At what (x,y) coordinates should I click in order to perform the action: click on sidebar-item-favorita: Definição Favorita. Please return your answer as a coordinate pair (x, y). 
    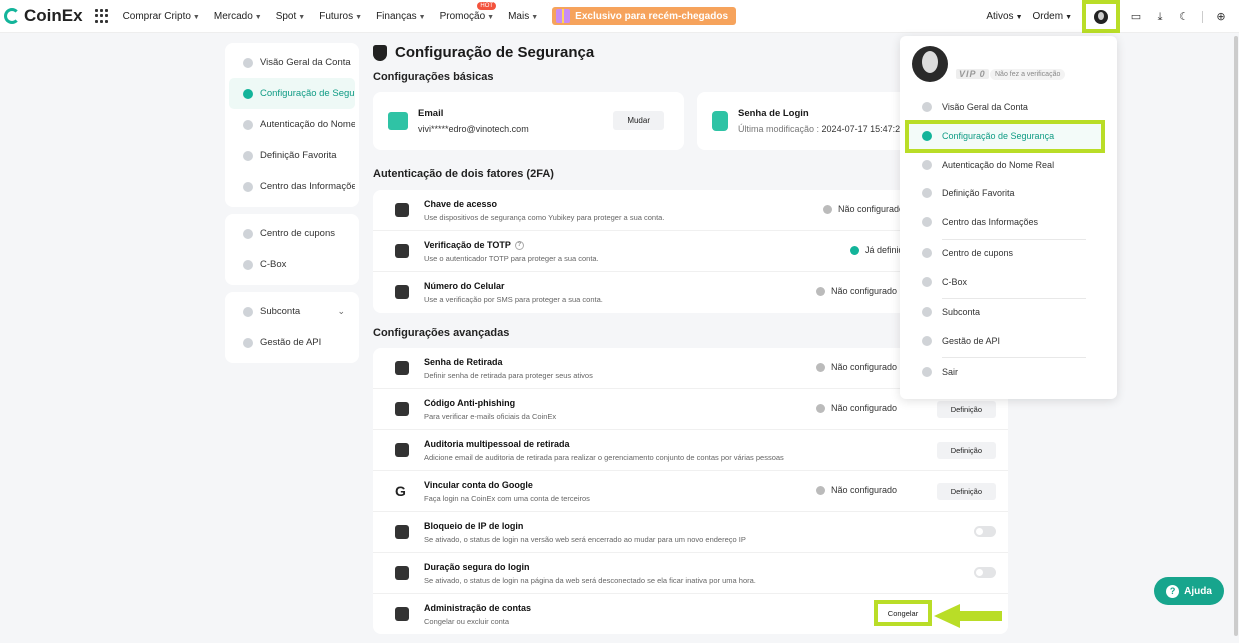
    Looking at the image, I should click on (292, 155).